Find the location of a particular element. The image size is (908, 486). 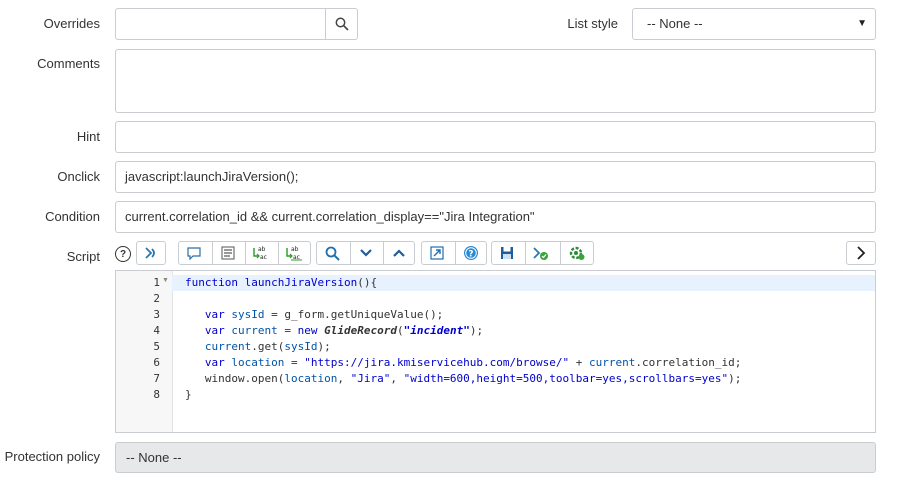

protection-policy-field: -- None -- is located at coordinates (495, 457).